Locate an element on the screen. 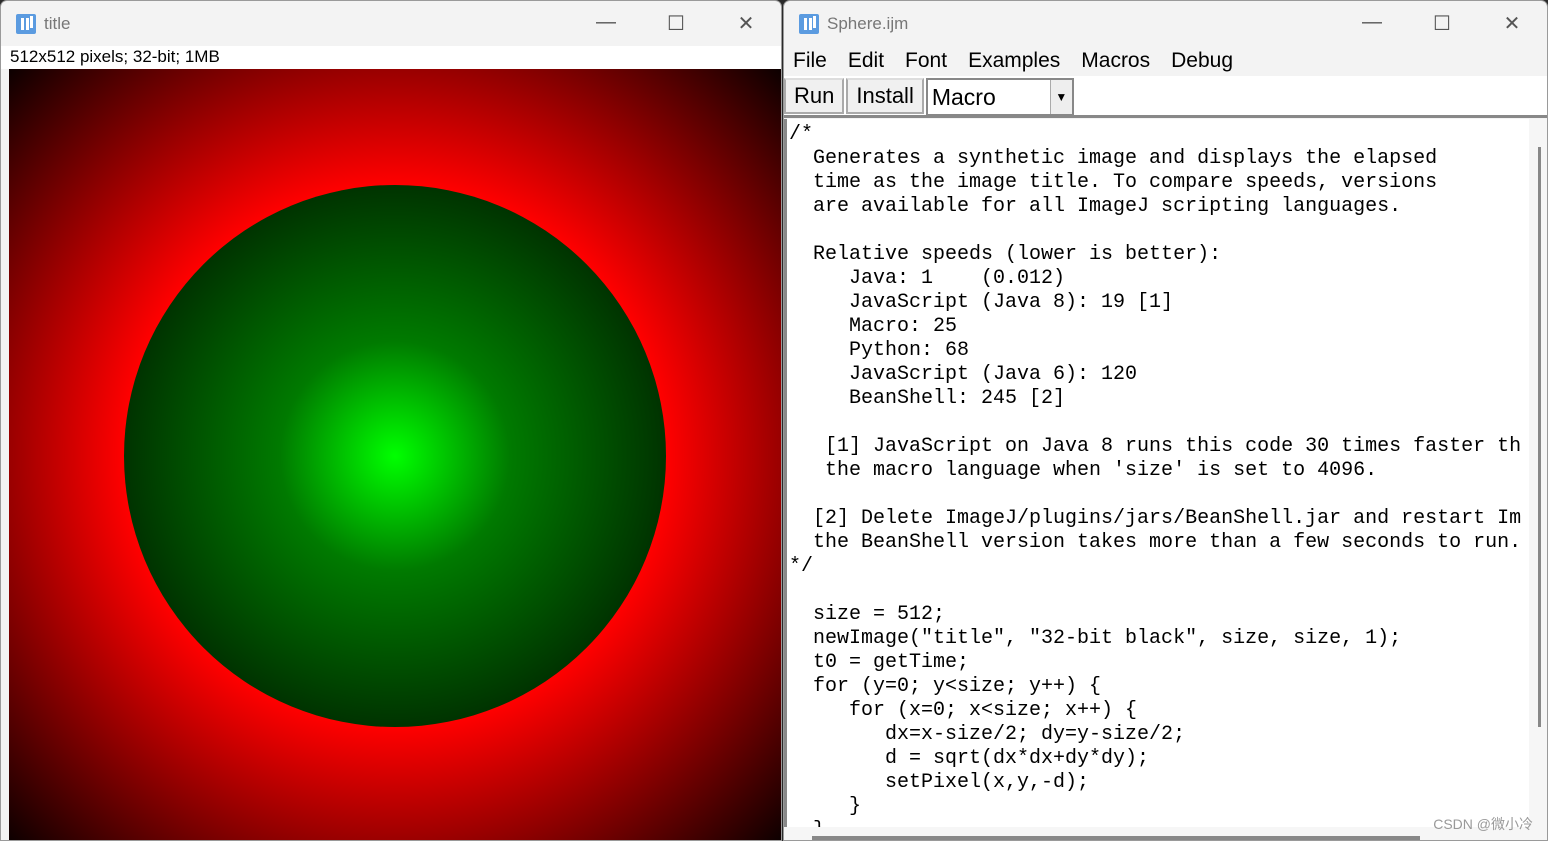 This screenshot has height=841, width=1548. vertical-scrollbar is located at coordinates (1538, 473).